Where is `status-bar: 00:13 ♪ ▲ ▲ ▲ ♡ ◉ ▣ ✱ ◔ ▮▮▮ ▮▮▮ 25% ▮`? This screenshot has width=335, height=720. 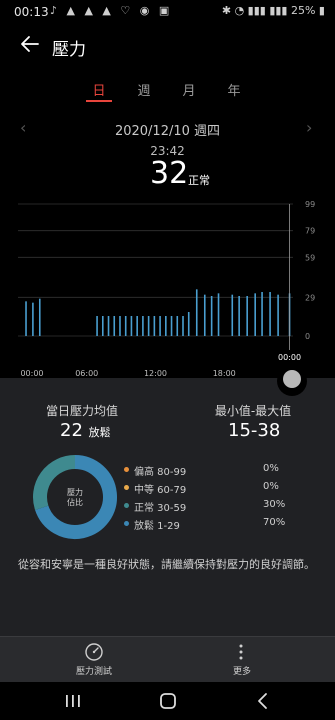
status-bar: 00:13 ♪ ▲ ▲ ▲ ♡ ◉ ▣ ✱ ◔ ▮▮▮ ▮▮▮ 25% ▮ is located at coordinates (167, 13).